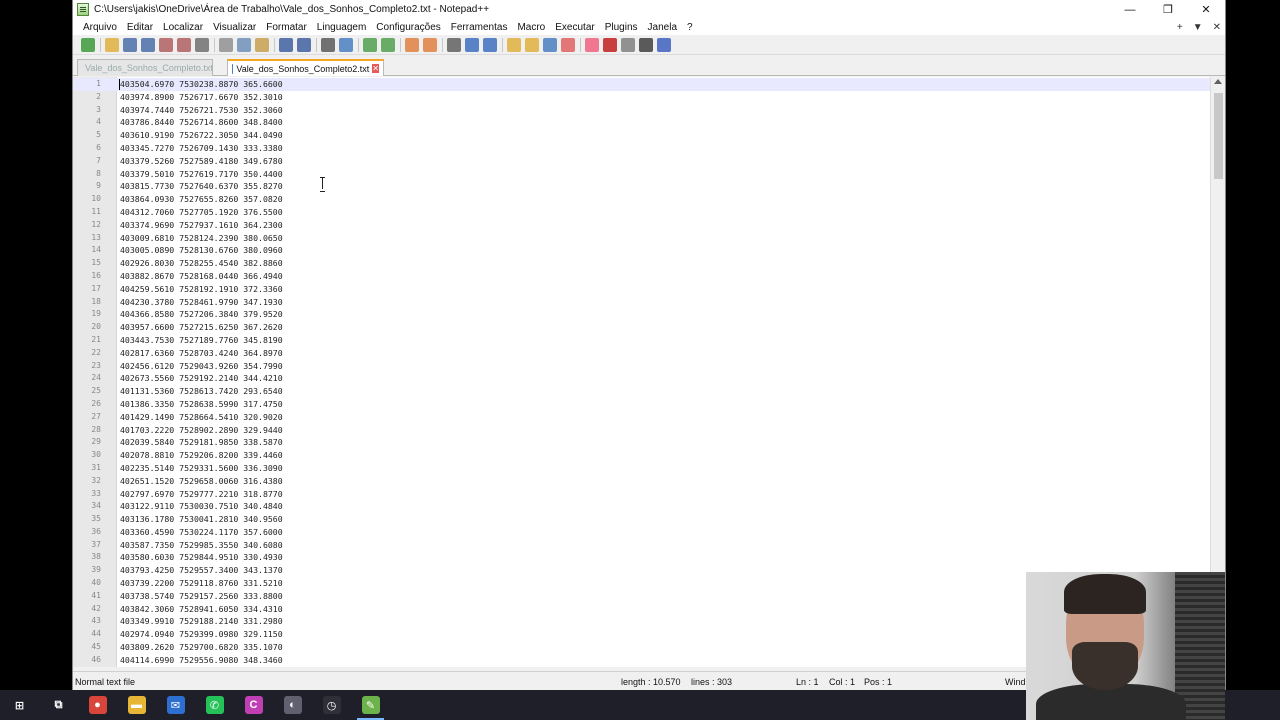 The image size is (1280, 720). I want to click on minimize-button: —, so click(1130, 9).